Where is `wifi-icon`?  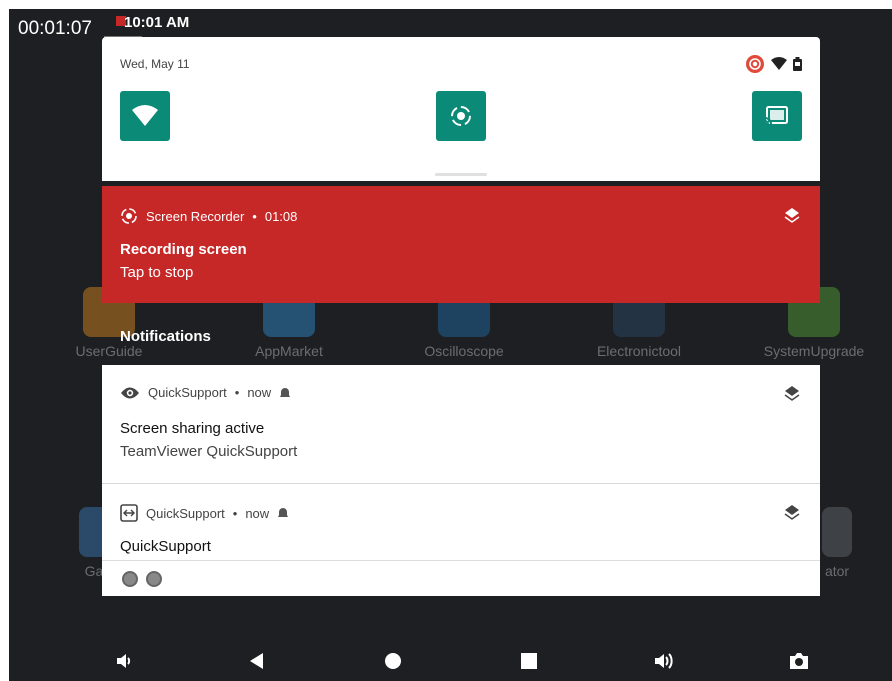 wifi-icon is located at coordinates (145, 115).